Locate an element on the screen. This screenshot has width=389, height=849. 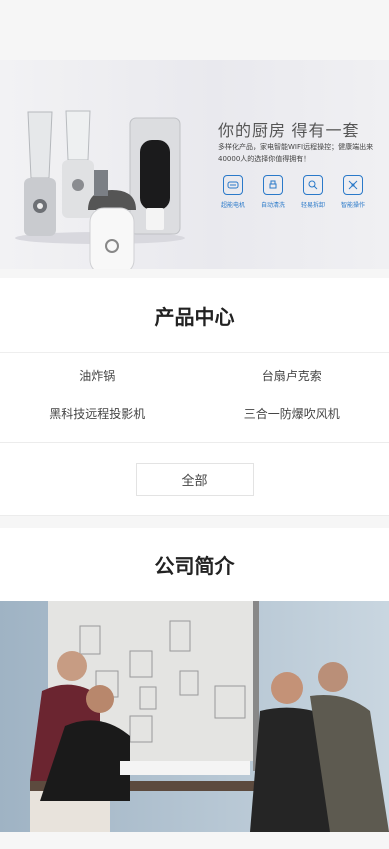
product-link-fan: 台扇卢克索 is located at coordinates (292, 376).